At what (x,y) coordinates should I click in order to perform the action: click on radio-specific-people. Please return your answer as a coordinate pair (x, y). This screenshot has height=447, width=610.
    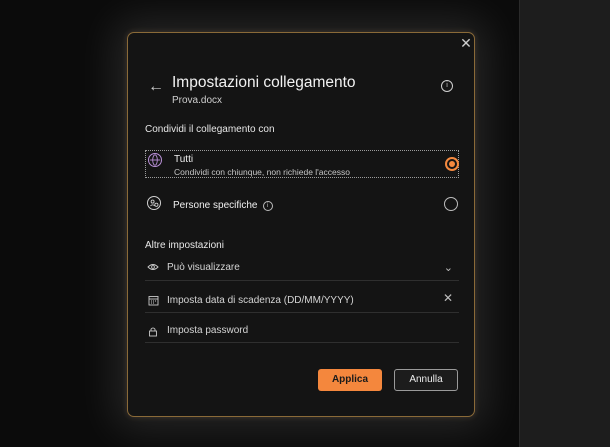
    Looking at the image, I should click on (451, 204).